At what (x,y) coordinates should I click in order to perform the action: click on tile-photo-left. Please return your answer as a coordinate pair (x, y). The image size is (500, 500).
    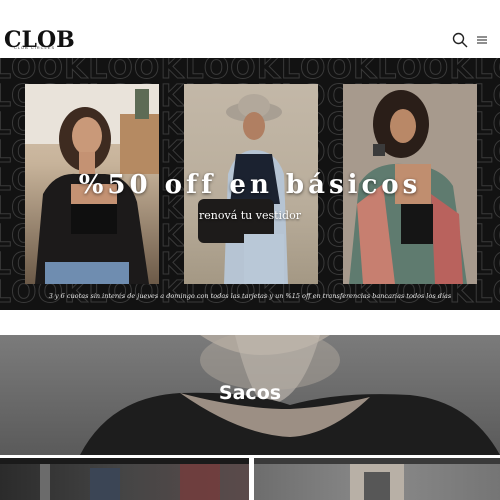
    Looking at the image, I should click on (124, 479).